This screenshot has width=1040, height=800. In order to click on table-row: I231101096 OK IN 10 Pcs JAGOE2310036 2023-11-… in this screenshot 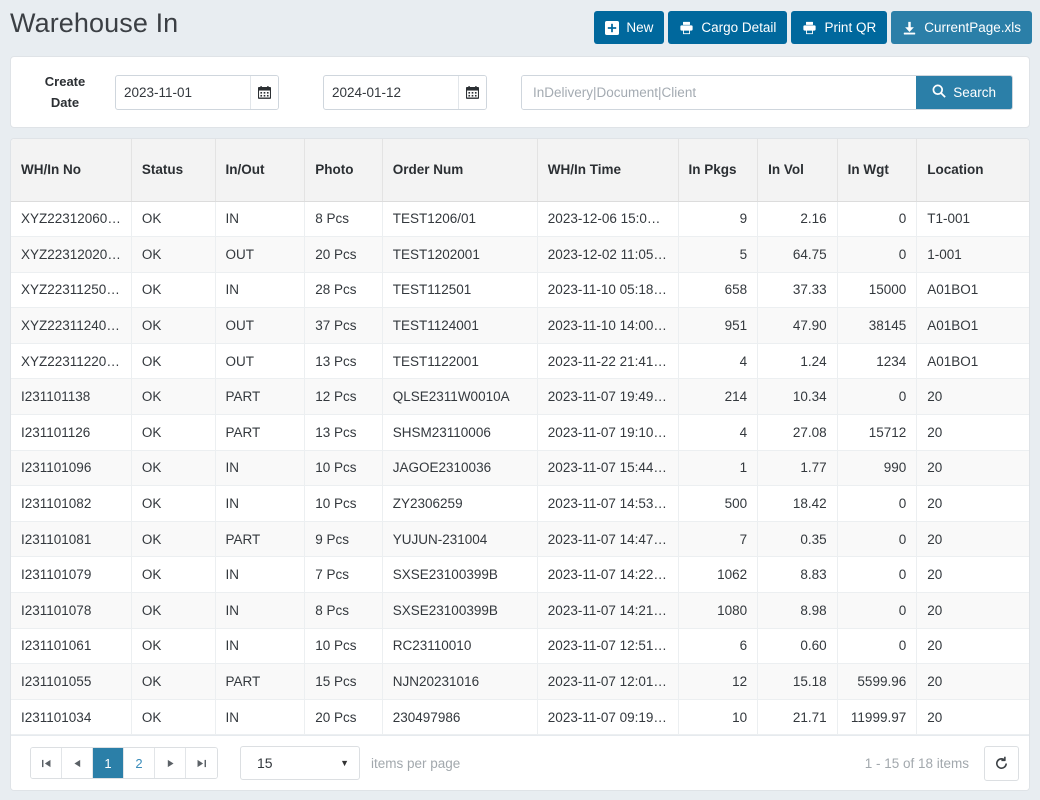, I will do `click(520, 468)`.